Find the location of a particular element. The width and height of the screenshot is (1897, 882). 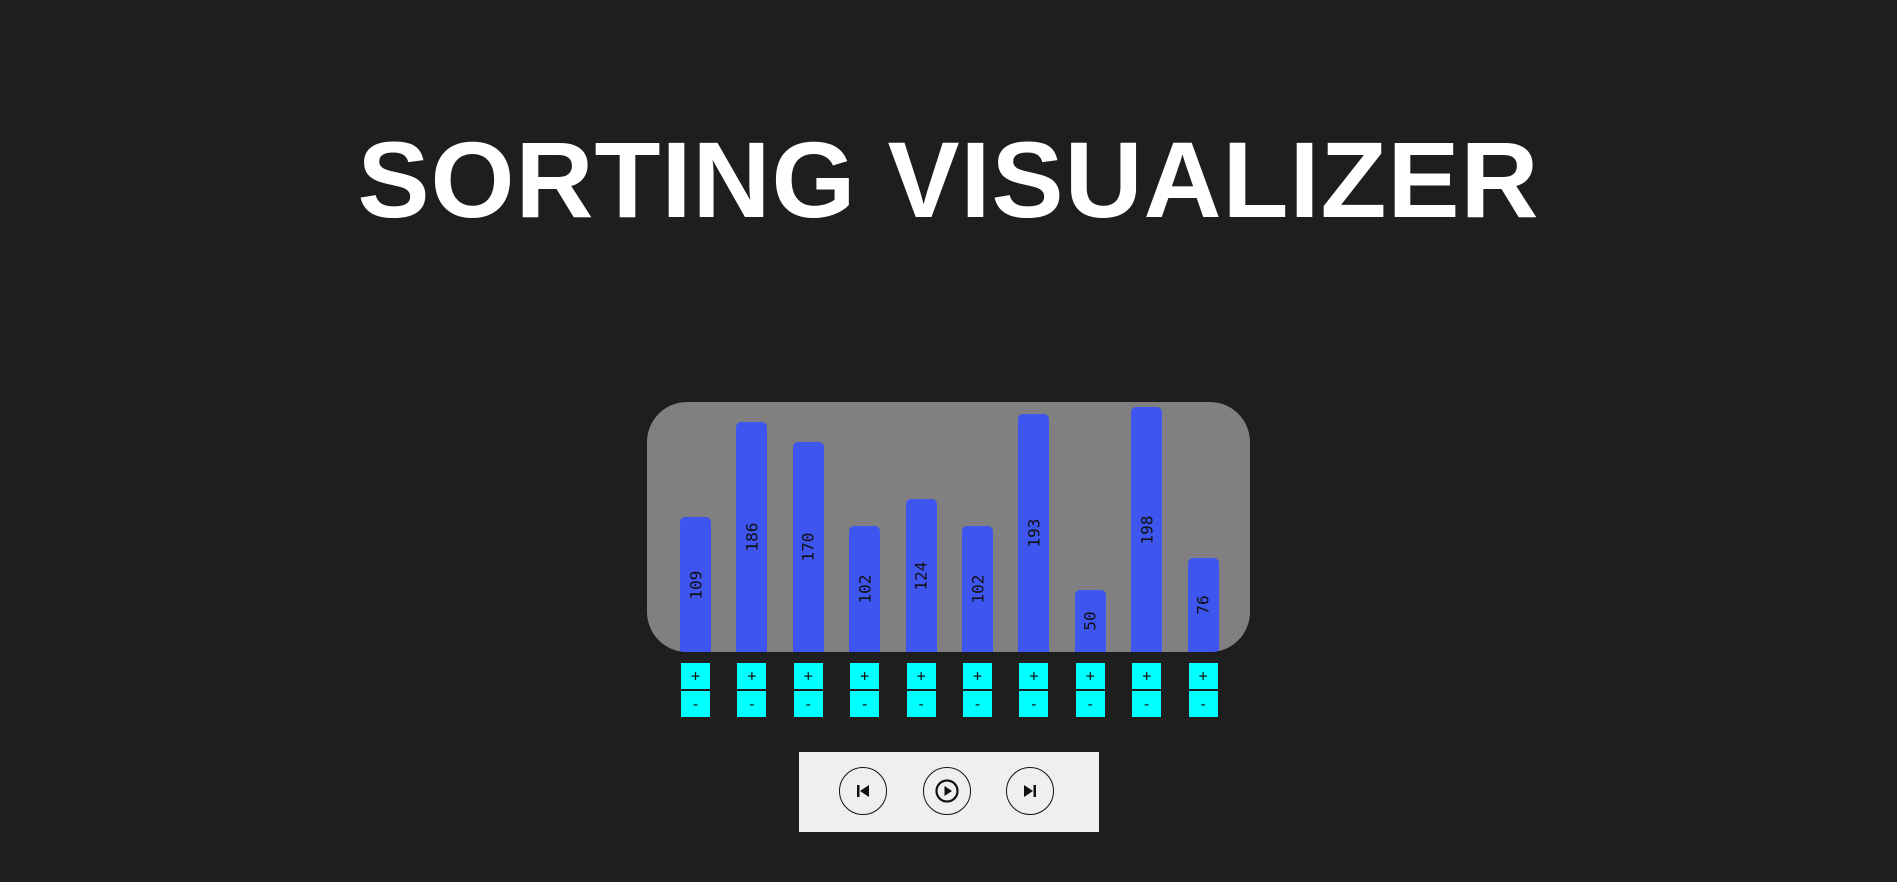

skip-next-icon is located at coordinates (1030, 791).